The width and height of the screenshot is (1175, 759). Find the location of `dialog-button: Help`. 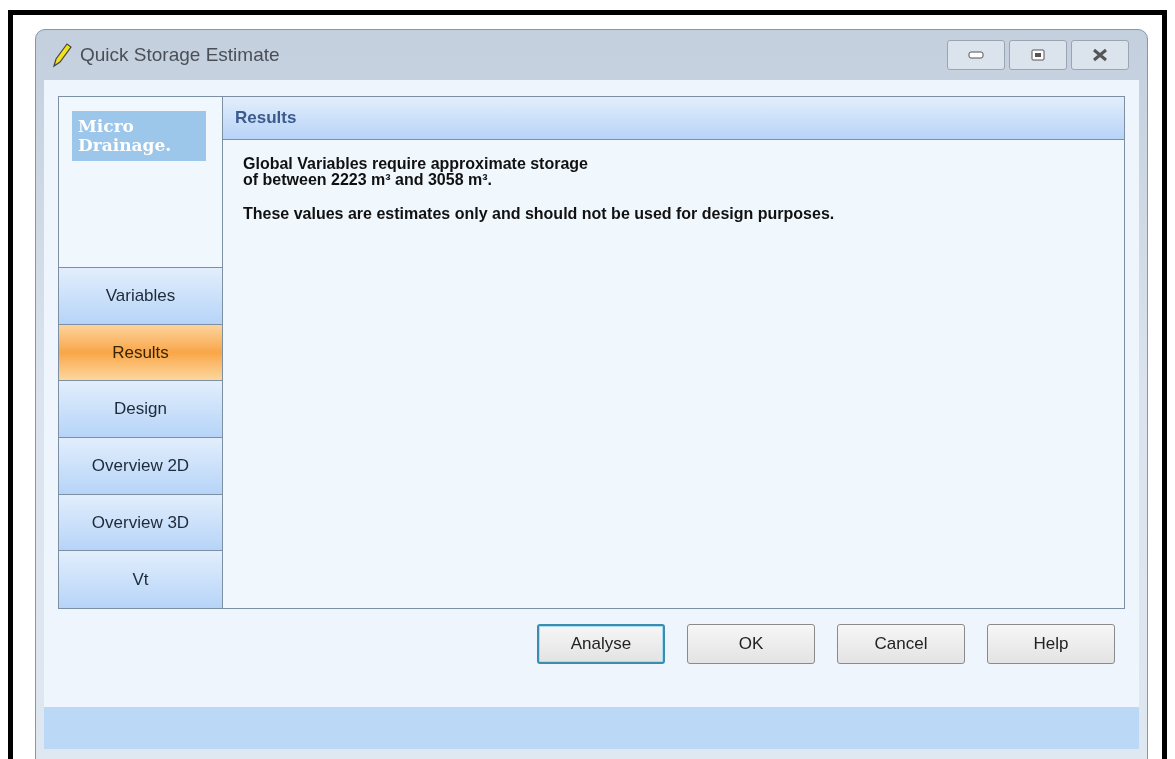

dialog-button: Help is located at coordinates (1051, 644).